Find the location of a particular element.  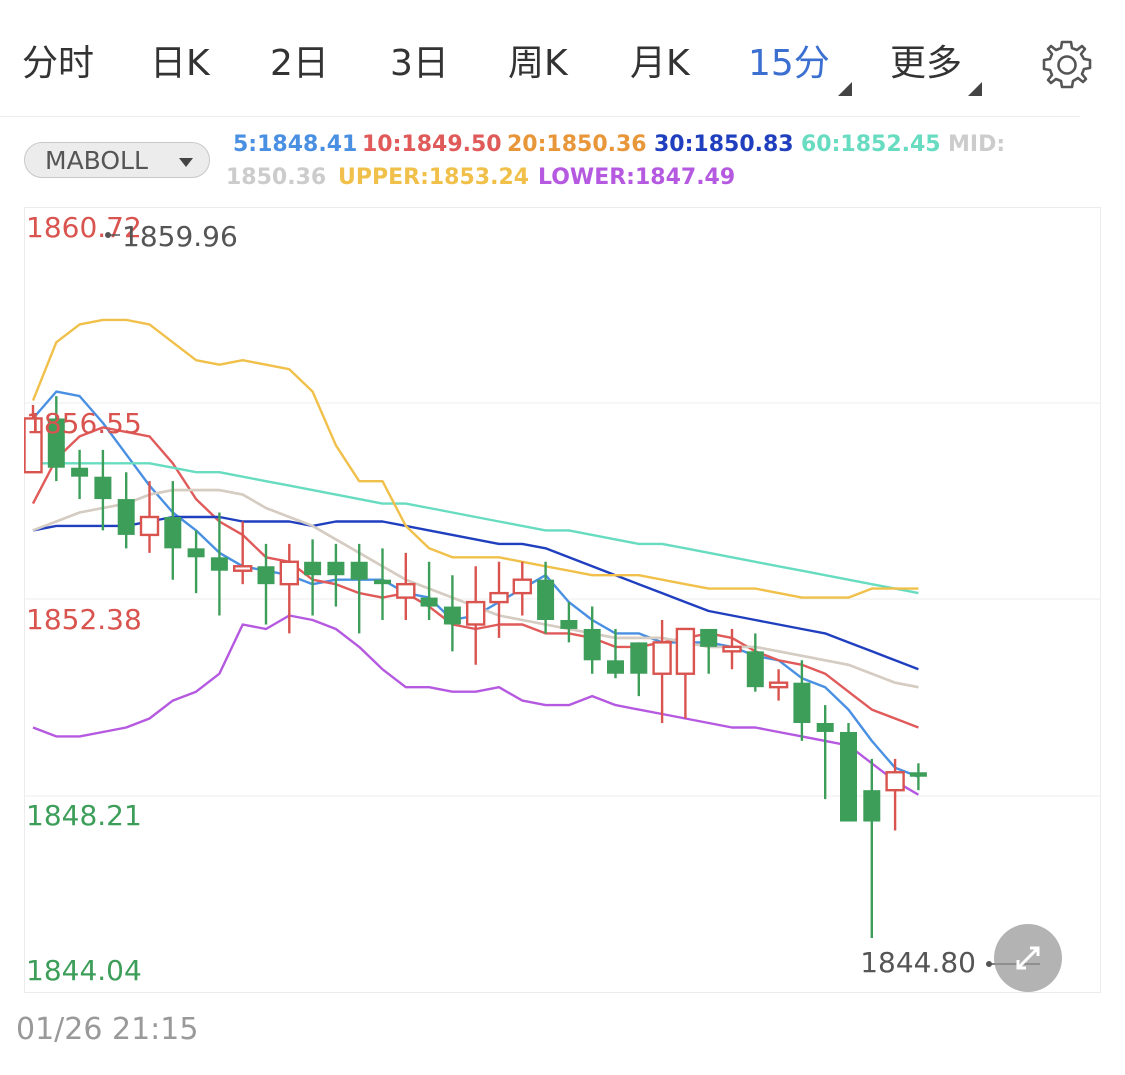

boll-lower-label: LOWER:1847.49 is located at coordinates (637, 177).